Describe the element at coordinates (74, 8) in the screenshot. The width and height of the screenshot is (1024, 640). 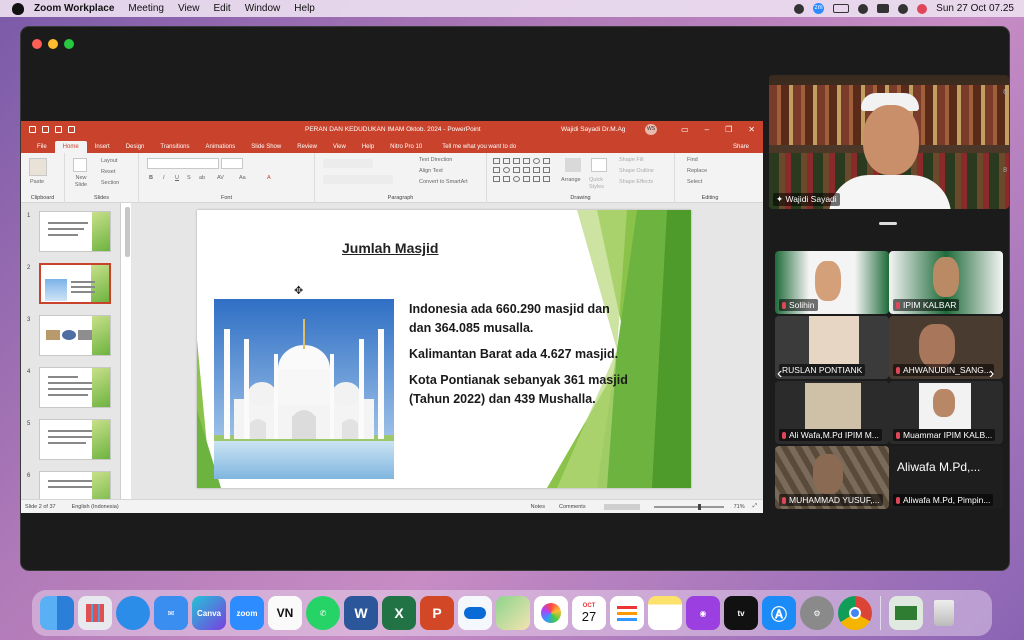
I see `menu-app-name: Zoom Workplace` at that location.